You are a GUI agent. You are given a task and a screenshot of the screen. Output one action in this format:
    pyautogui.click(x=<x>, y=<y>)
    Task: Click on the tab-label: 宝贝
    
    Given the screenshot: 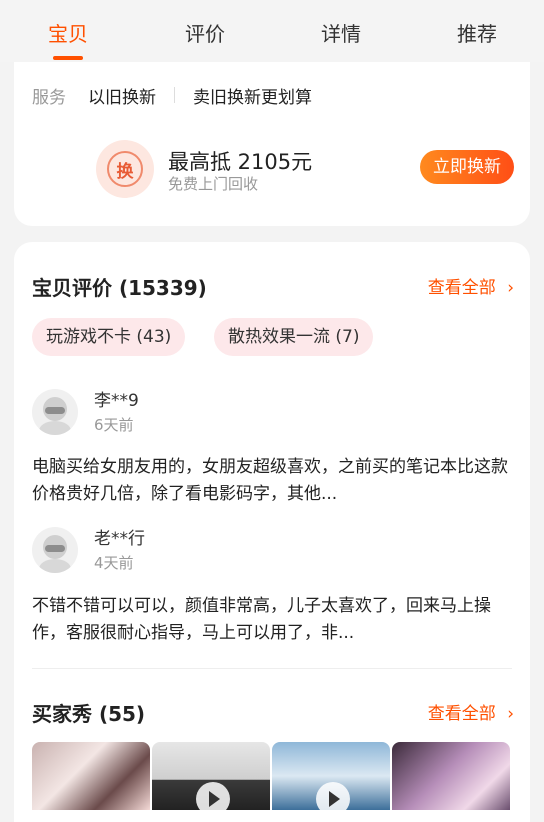 What is the action you would take?
    pyautogui.click(x=68, y=34)
    